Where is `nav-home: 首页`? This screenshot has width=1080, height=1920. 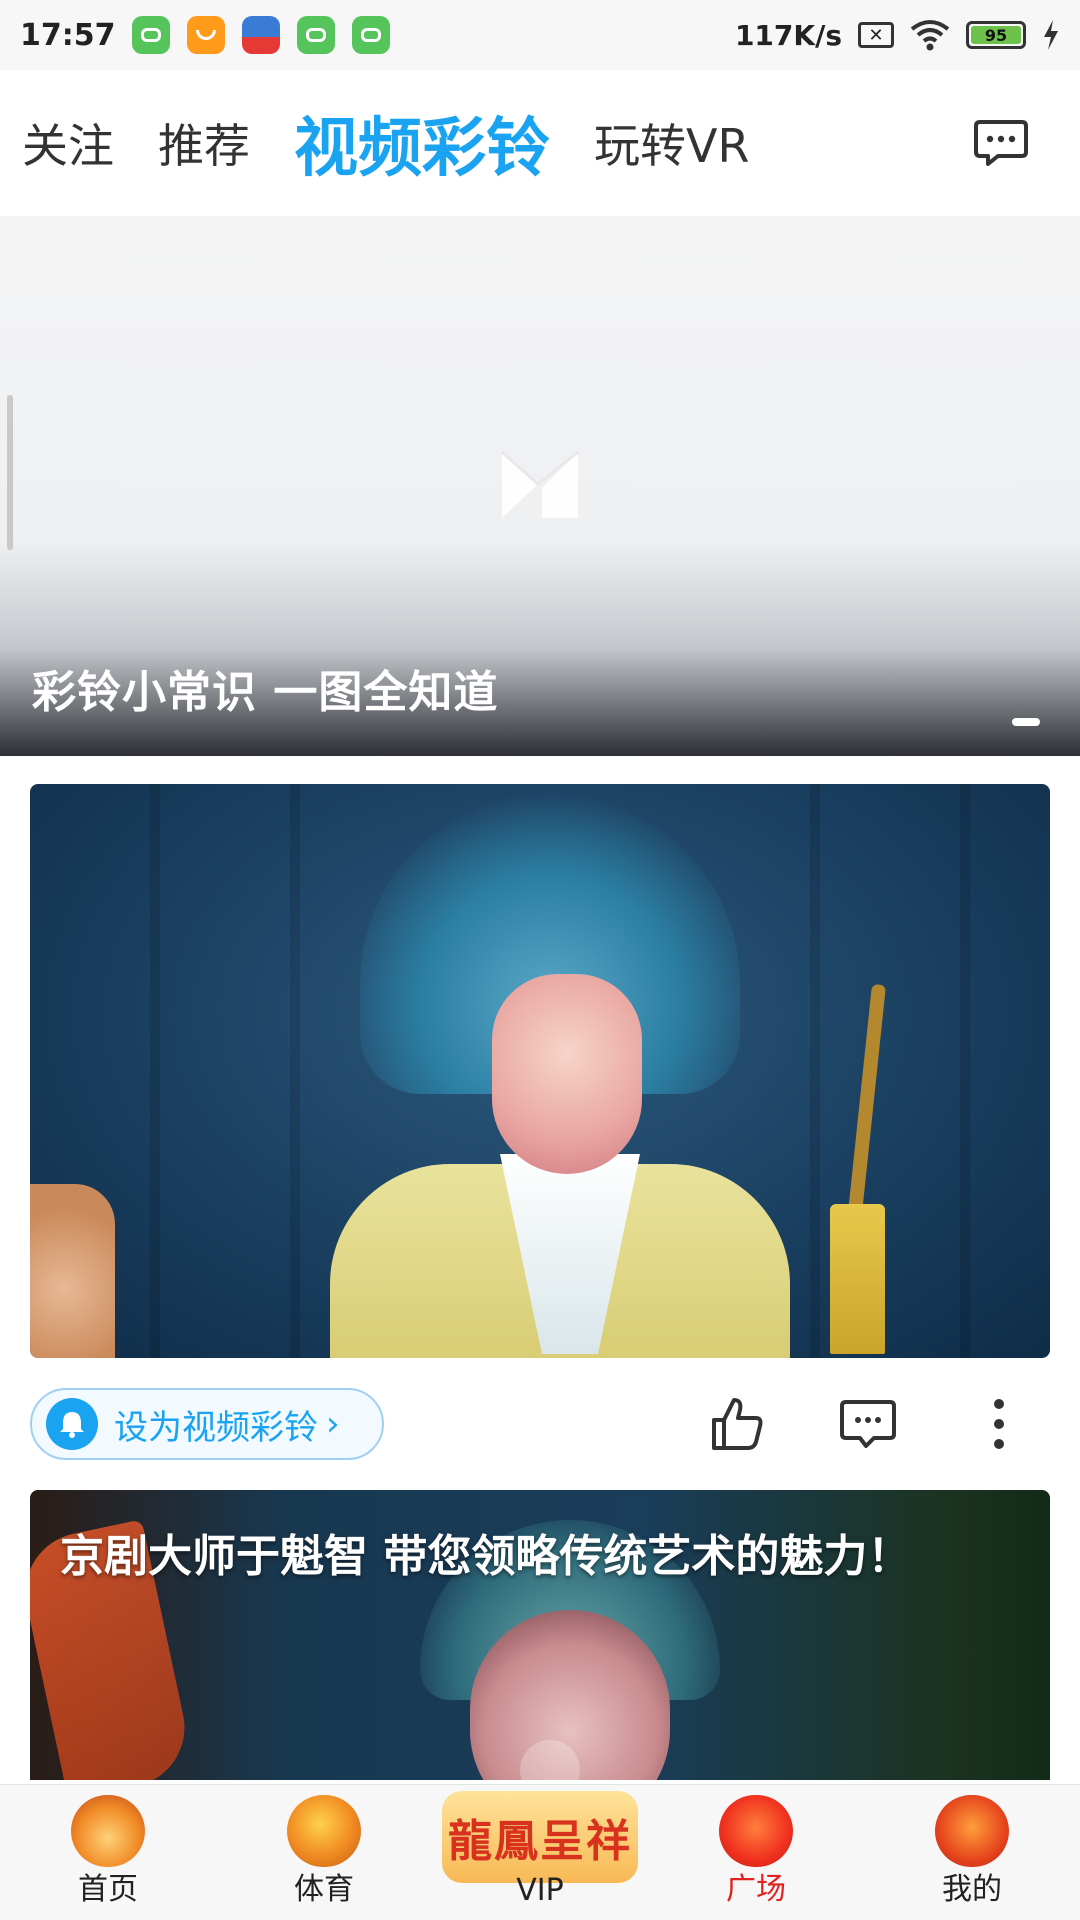 nav-home: 首页 is located at coordinates (108, 1852).